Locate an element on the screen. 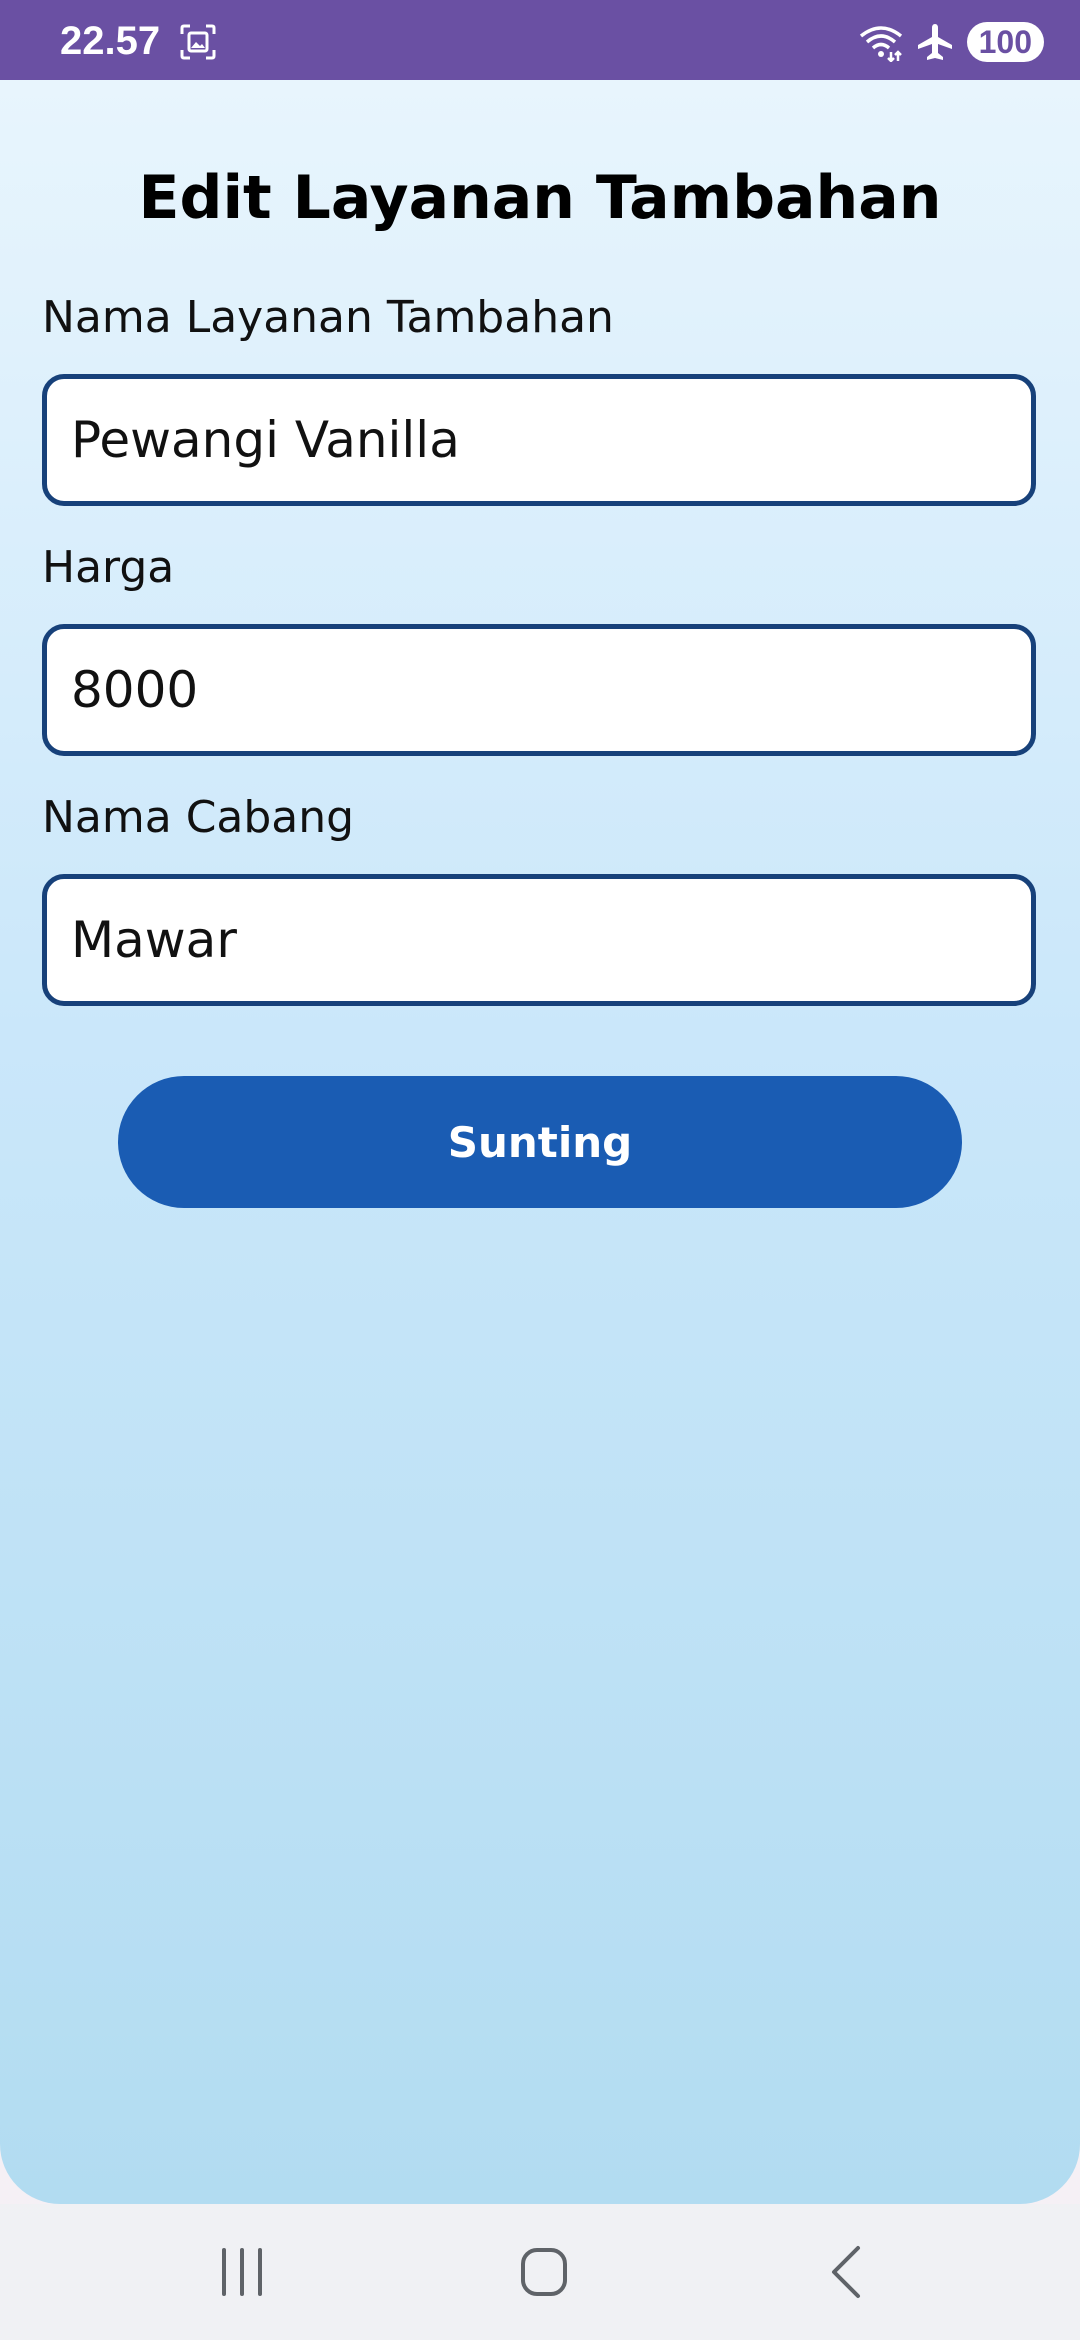 The height and width of the screenshot is (2340, 1080). price-label: Harga is located at coordinates (108, 567).